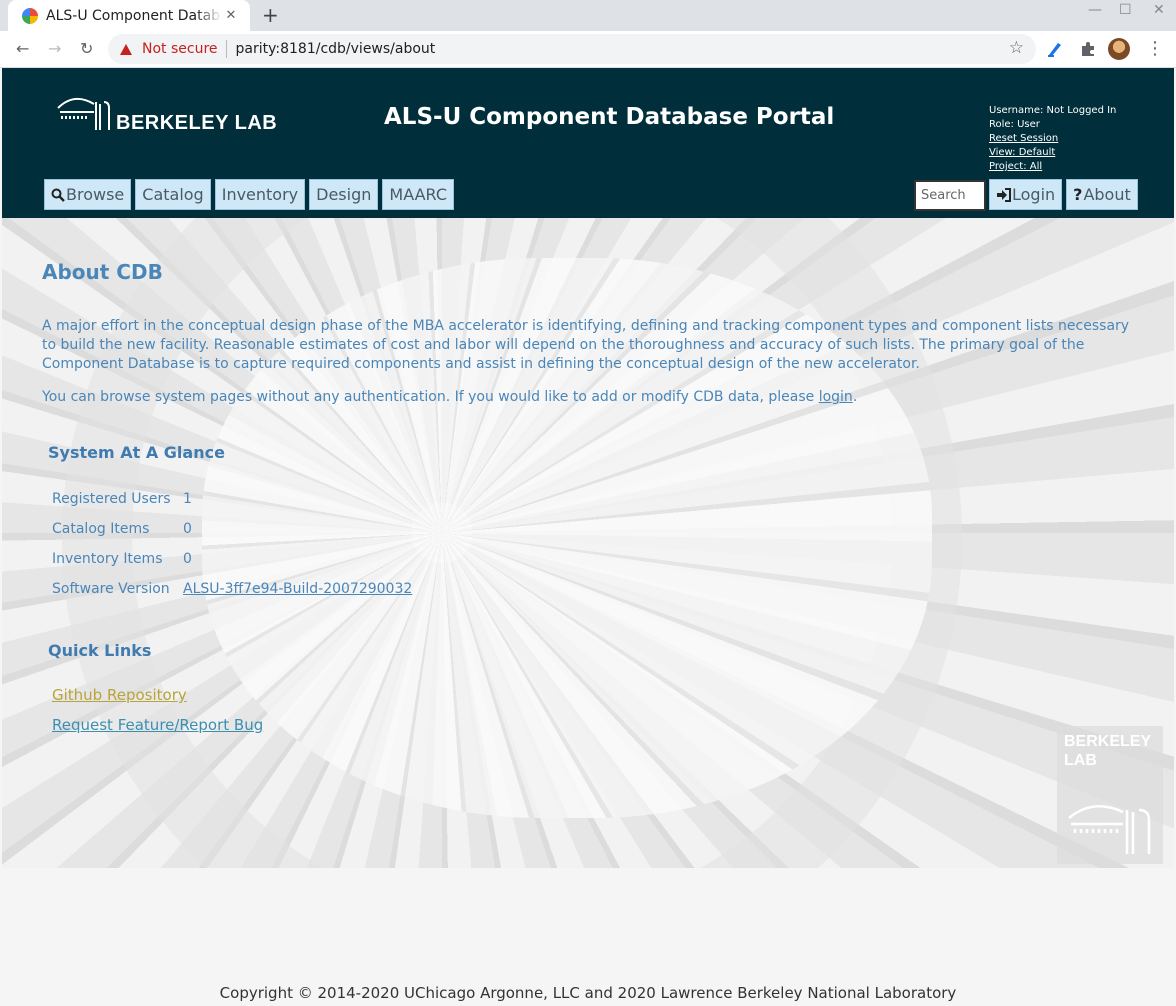 The image size is (1176, 1006). Describe the element at coordinates (855, 397) in the screenshot. I see `browse-paragraph-end: .` at that location.